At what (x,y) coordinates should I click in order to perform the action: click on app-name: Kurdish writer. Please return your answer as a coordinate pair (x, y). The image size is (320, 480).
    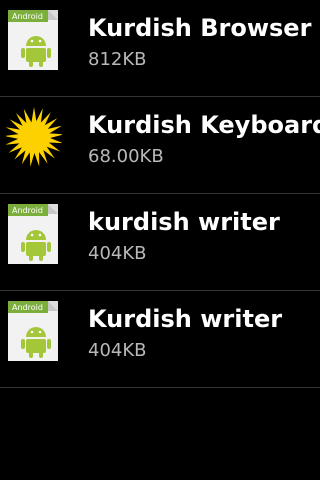
    Looking at the image, I should click on (185, 319).